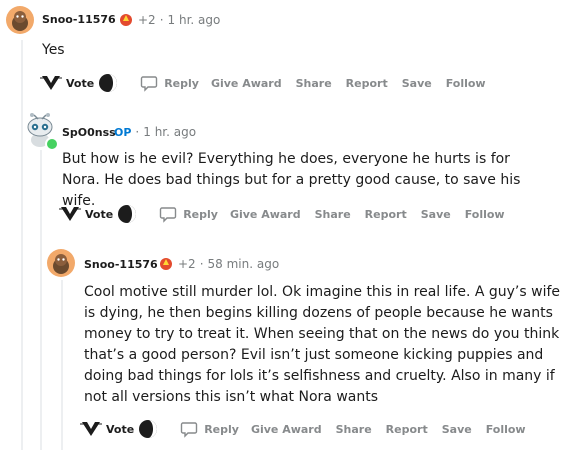 This screenshot has width=573, height=450. I want to click on comment-meta: OP · 1 hr. ago, so click(155, 132).